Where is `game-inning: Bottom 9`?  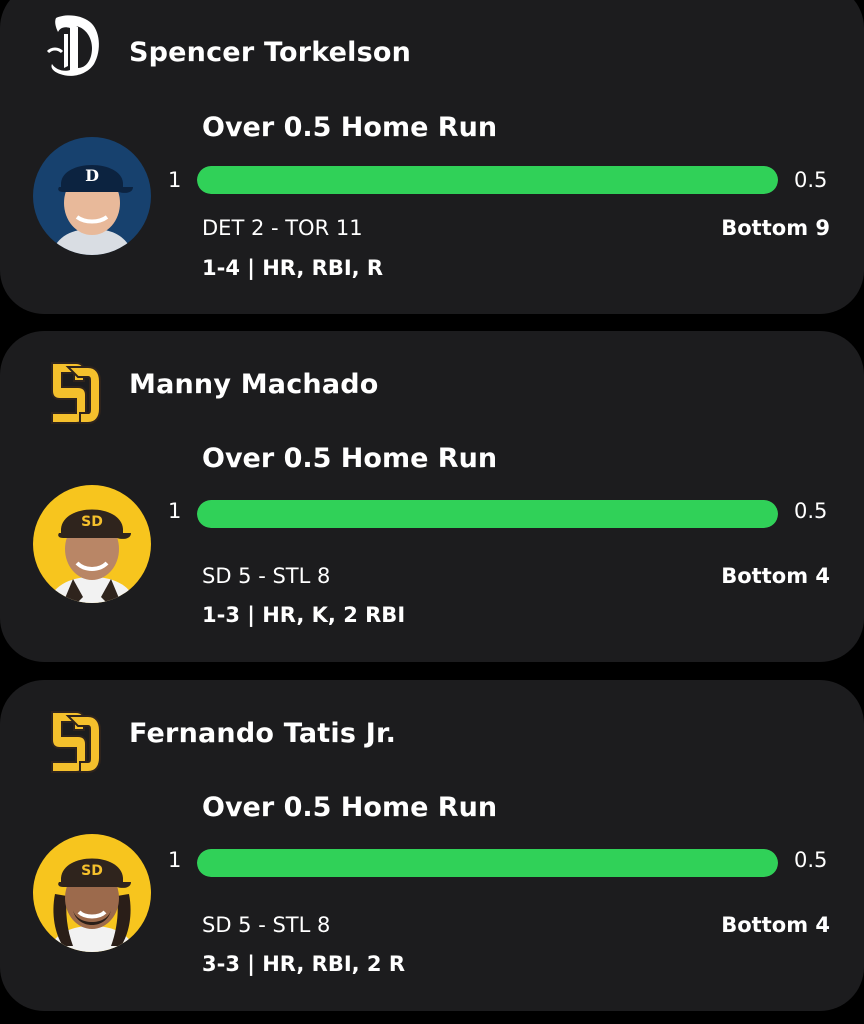
game-inning: Bottom 9 is located at coordinates (775, 228).